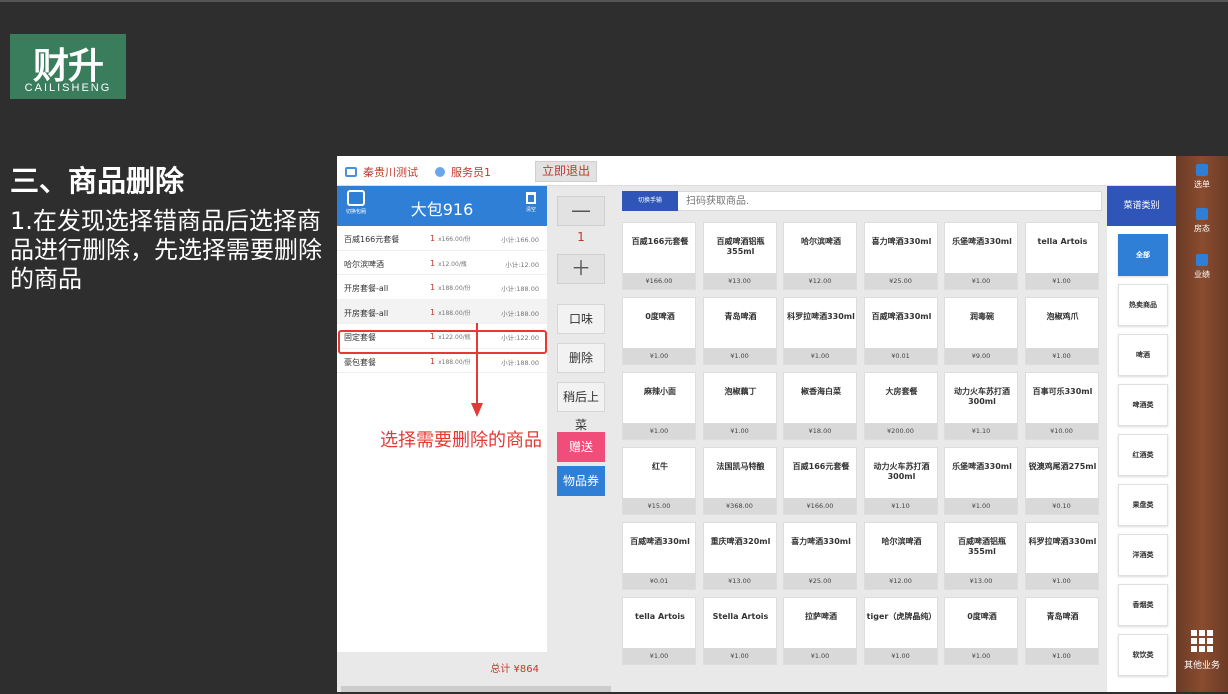  What do you see at coordinates (740, 466) in the screenshot?
I see `product-name: 法国凯马特酿` at bounding box center [740, 466].